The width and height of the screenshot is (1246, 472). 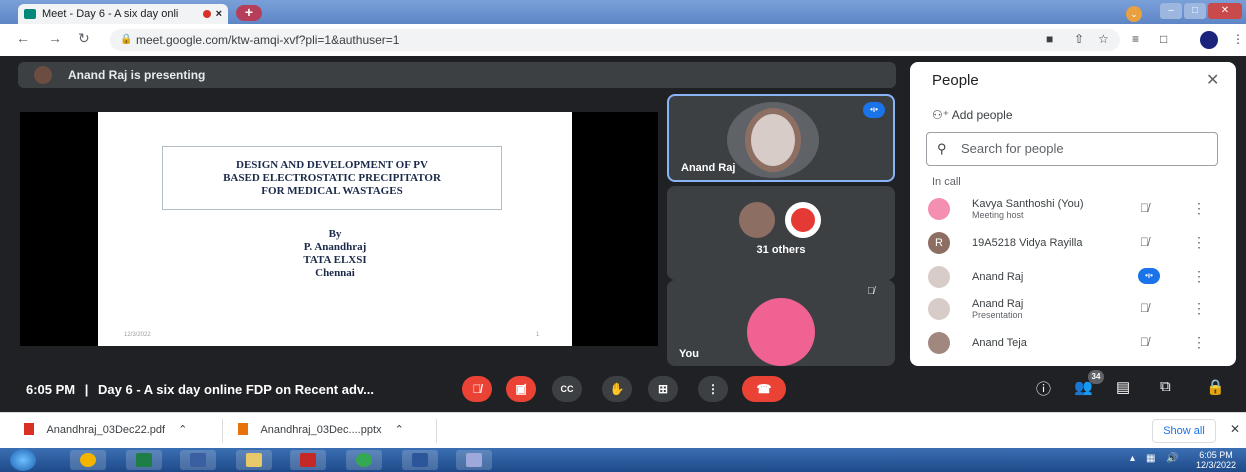 What do you see at coordinates (1028, 204) in the screenshot?
I see `participant-name: Kavya Santhoshi (You)` at bounding box center [1028, 204].